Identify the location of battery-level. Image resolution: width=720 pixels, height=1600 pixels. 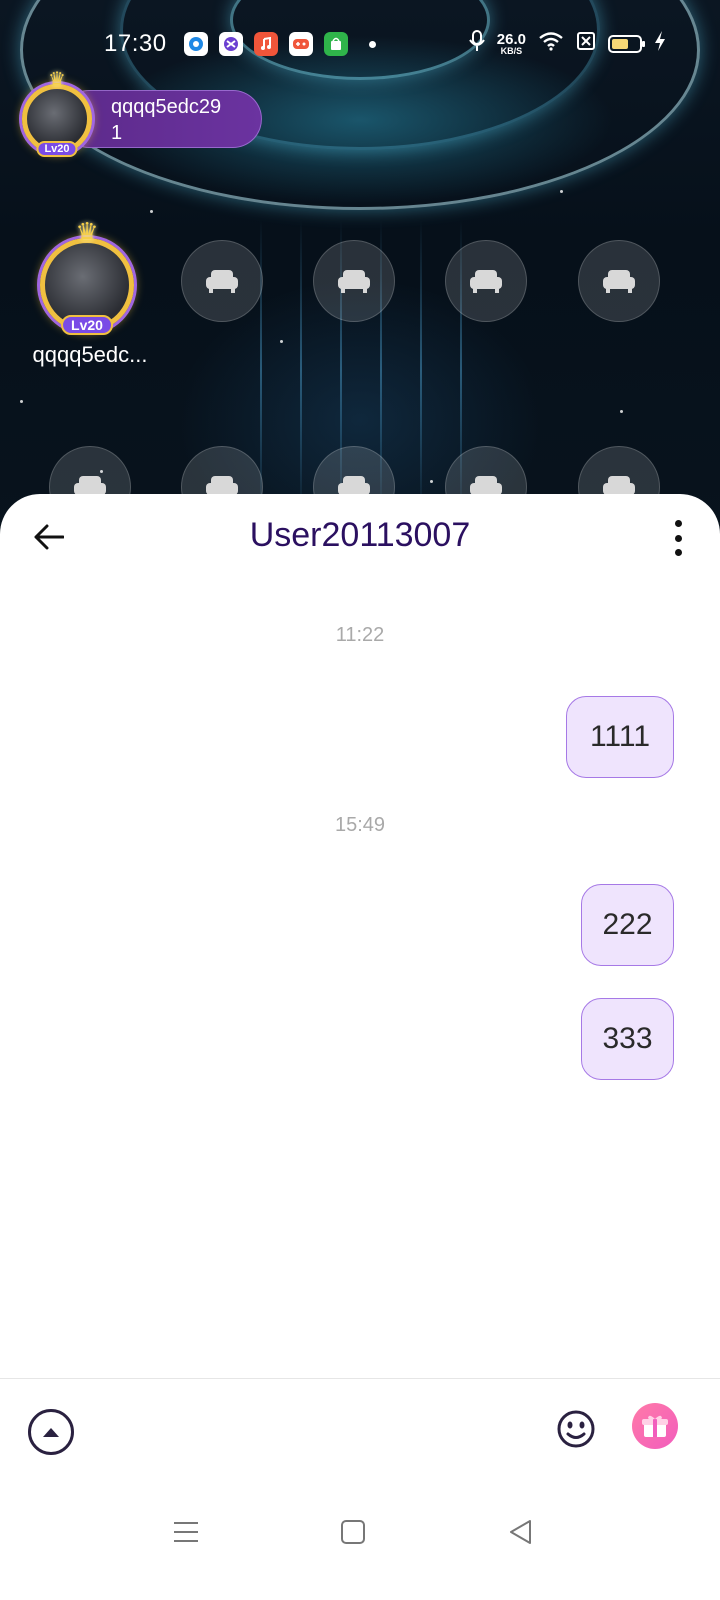
(620, 43).